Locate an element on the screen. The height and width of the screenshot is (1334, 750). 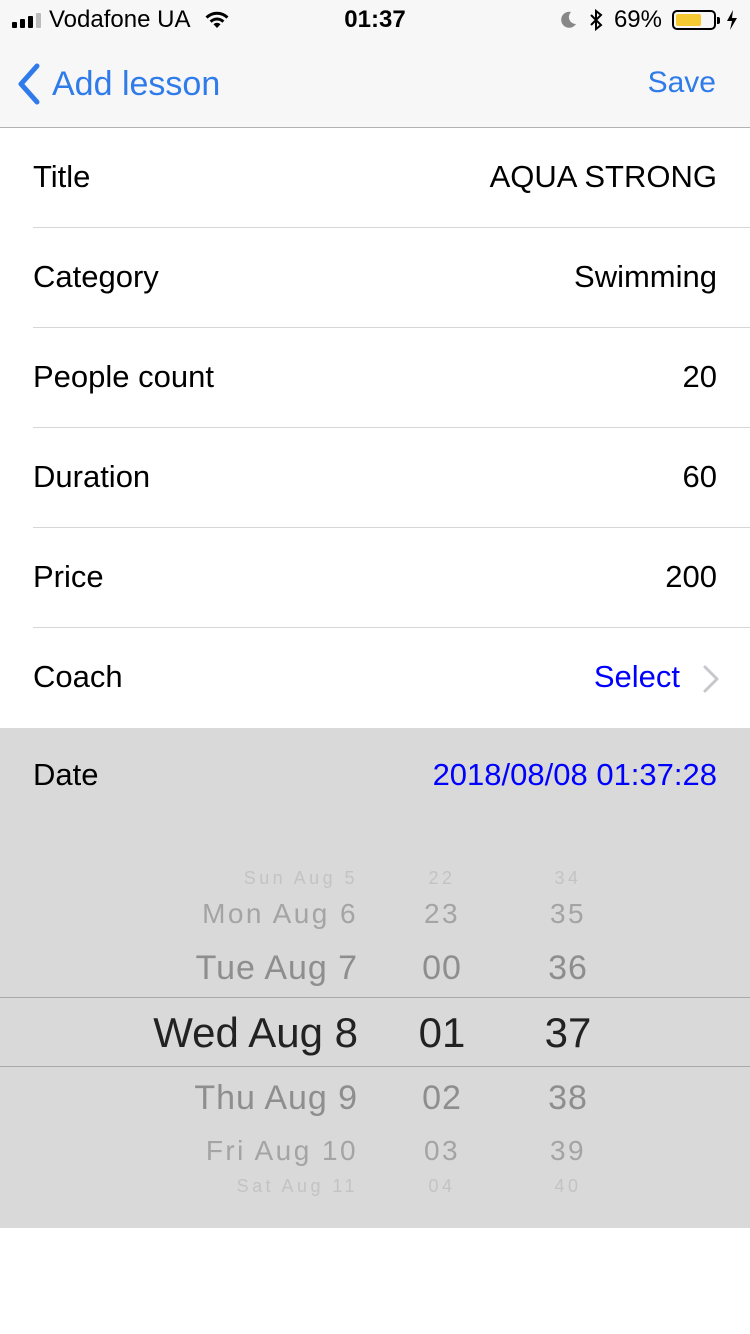
picker-day-item: Sun Aug 5 is located at coordinates (301, 878).